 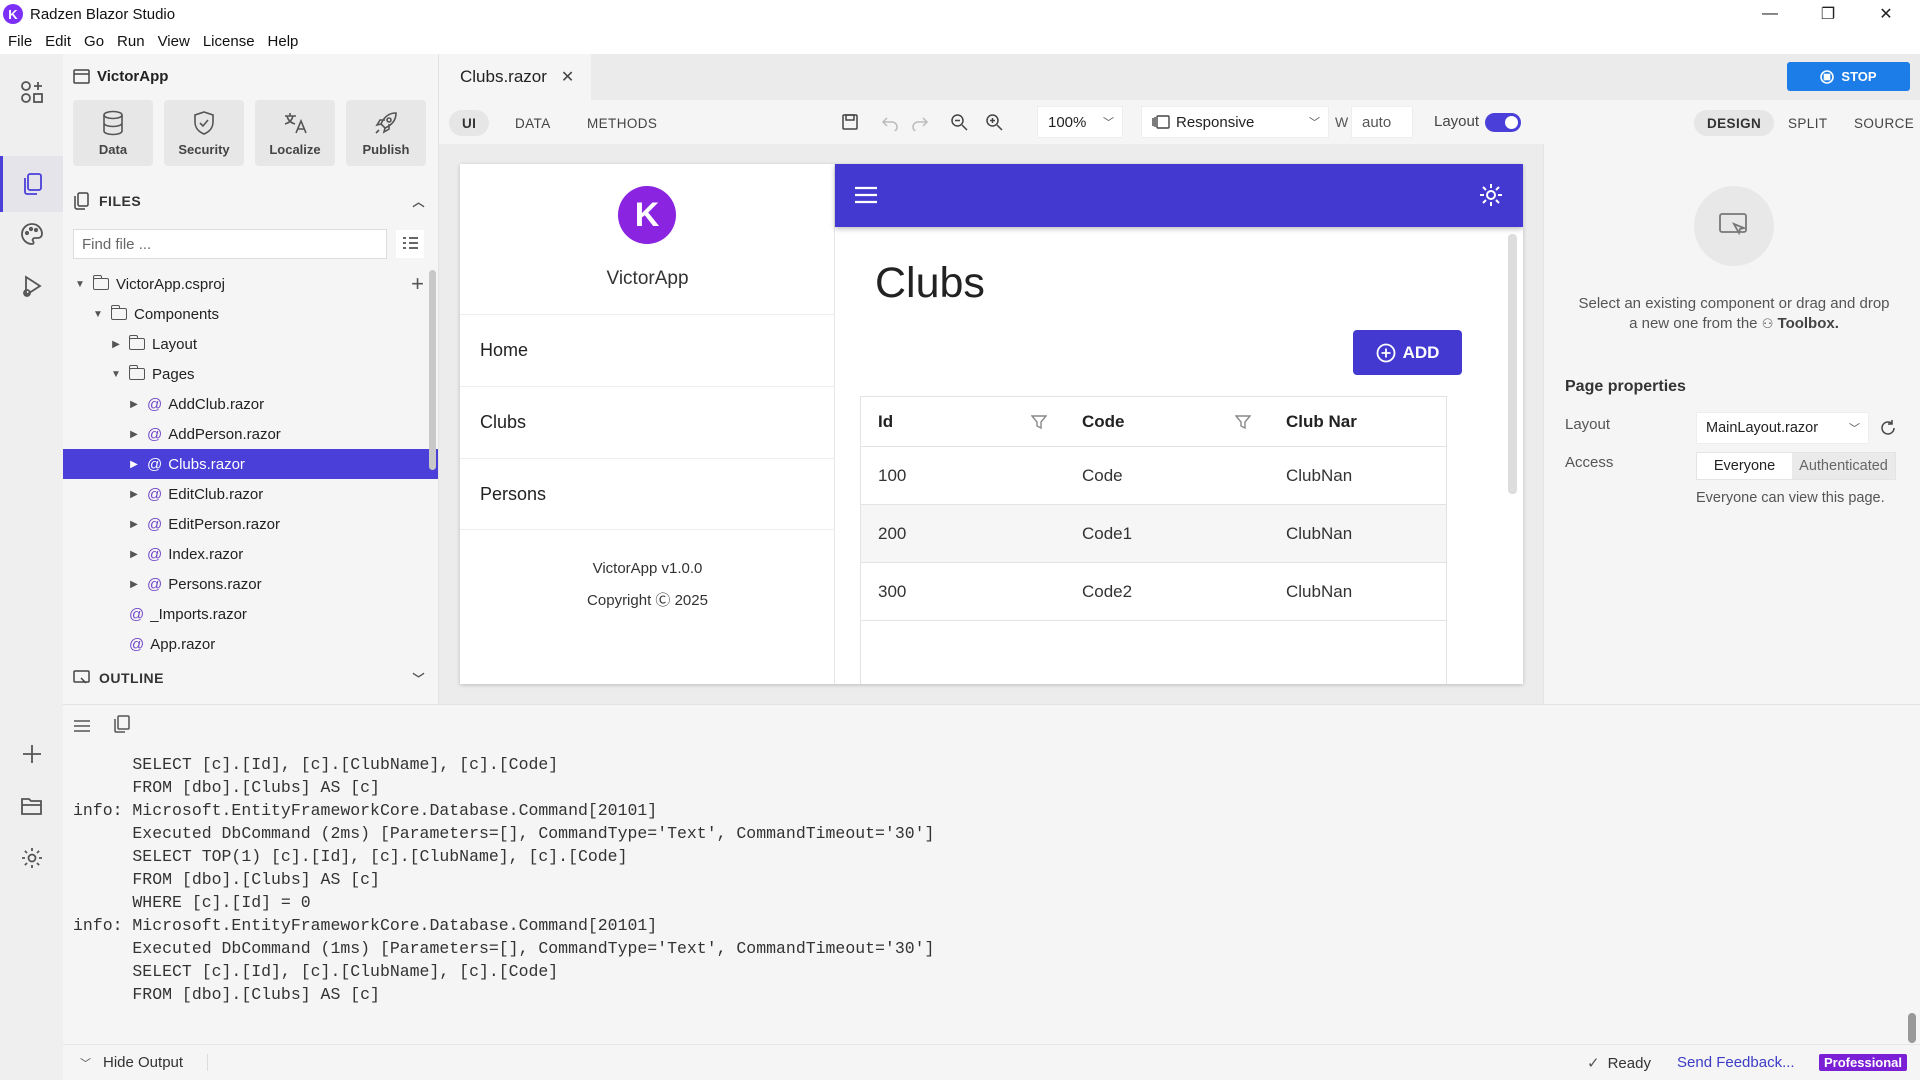 I want to click on add-file-icon: +, so click(x=417, y=284).